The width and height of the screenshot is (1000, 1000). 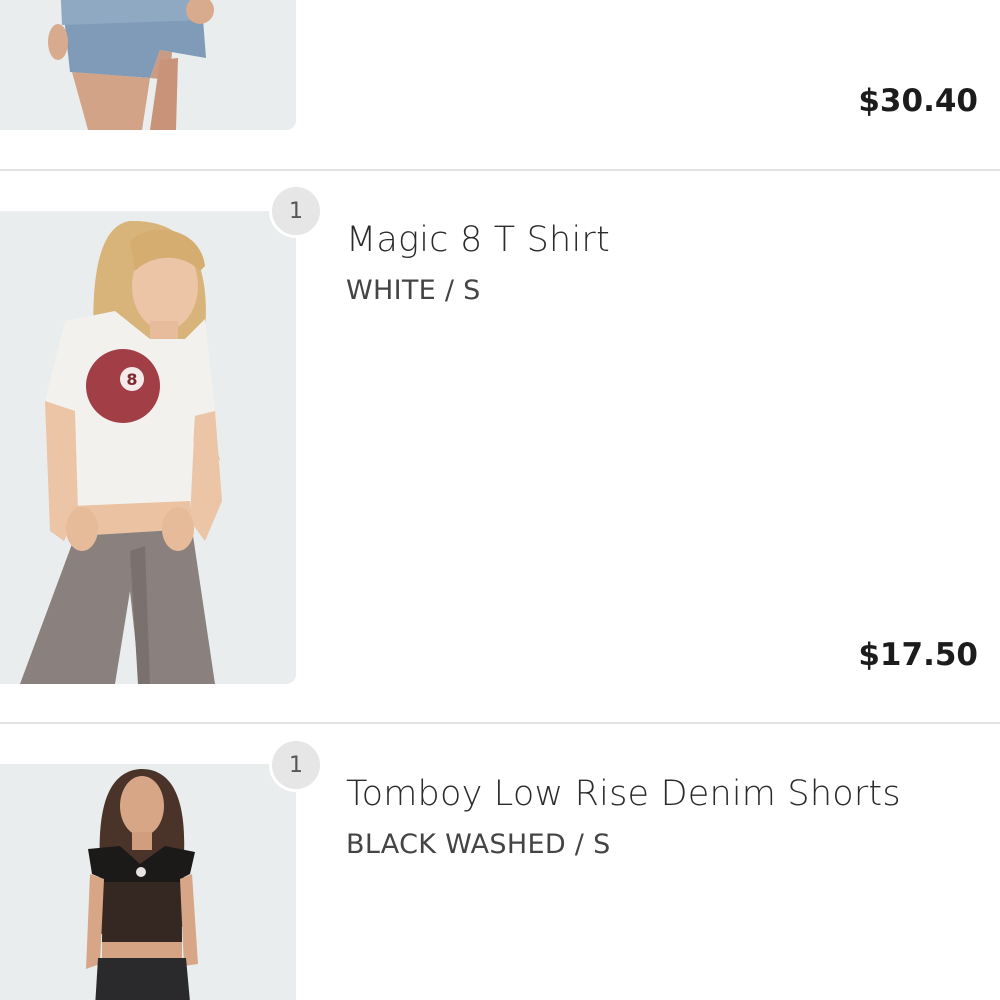 I want to click on product-thumbnail: 8, so click(x=148, y=447).